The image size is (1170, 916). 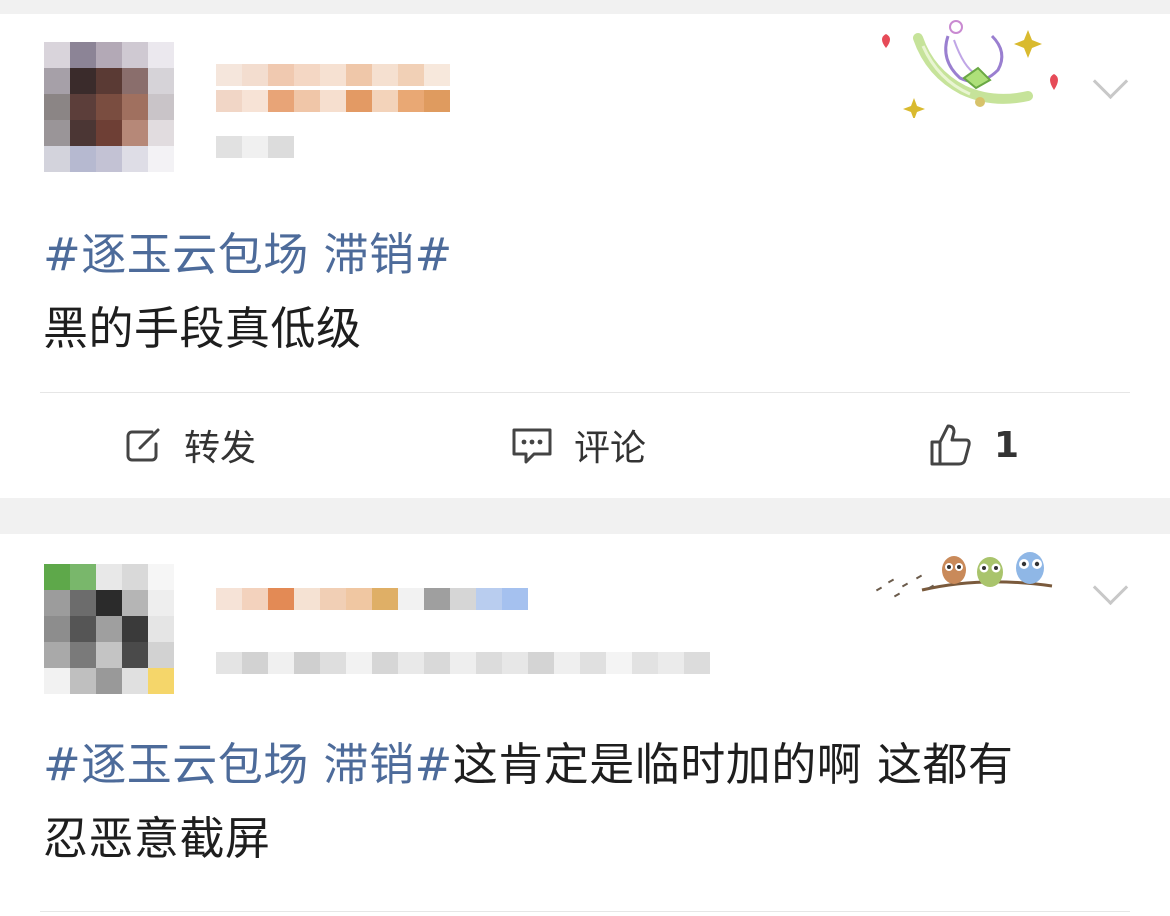 What do you see at coordinates (202, 328) in the screenshot?
I see `post-body: 黑的手段真低级` at bounding box center [202, 328].